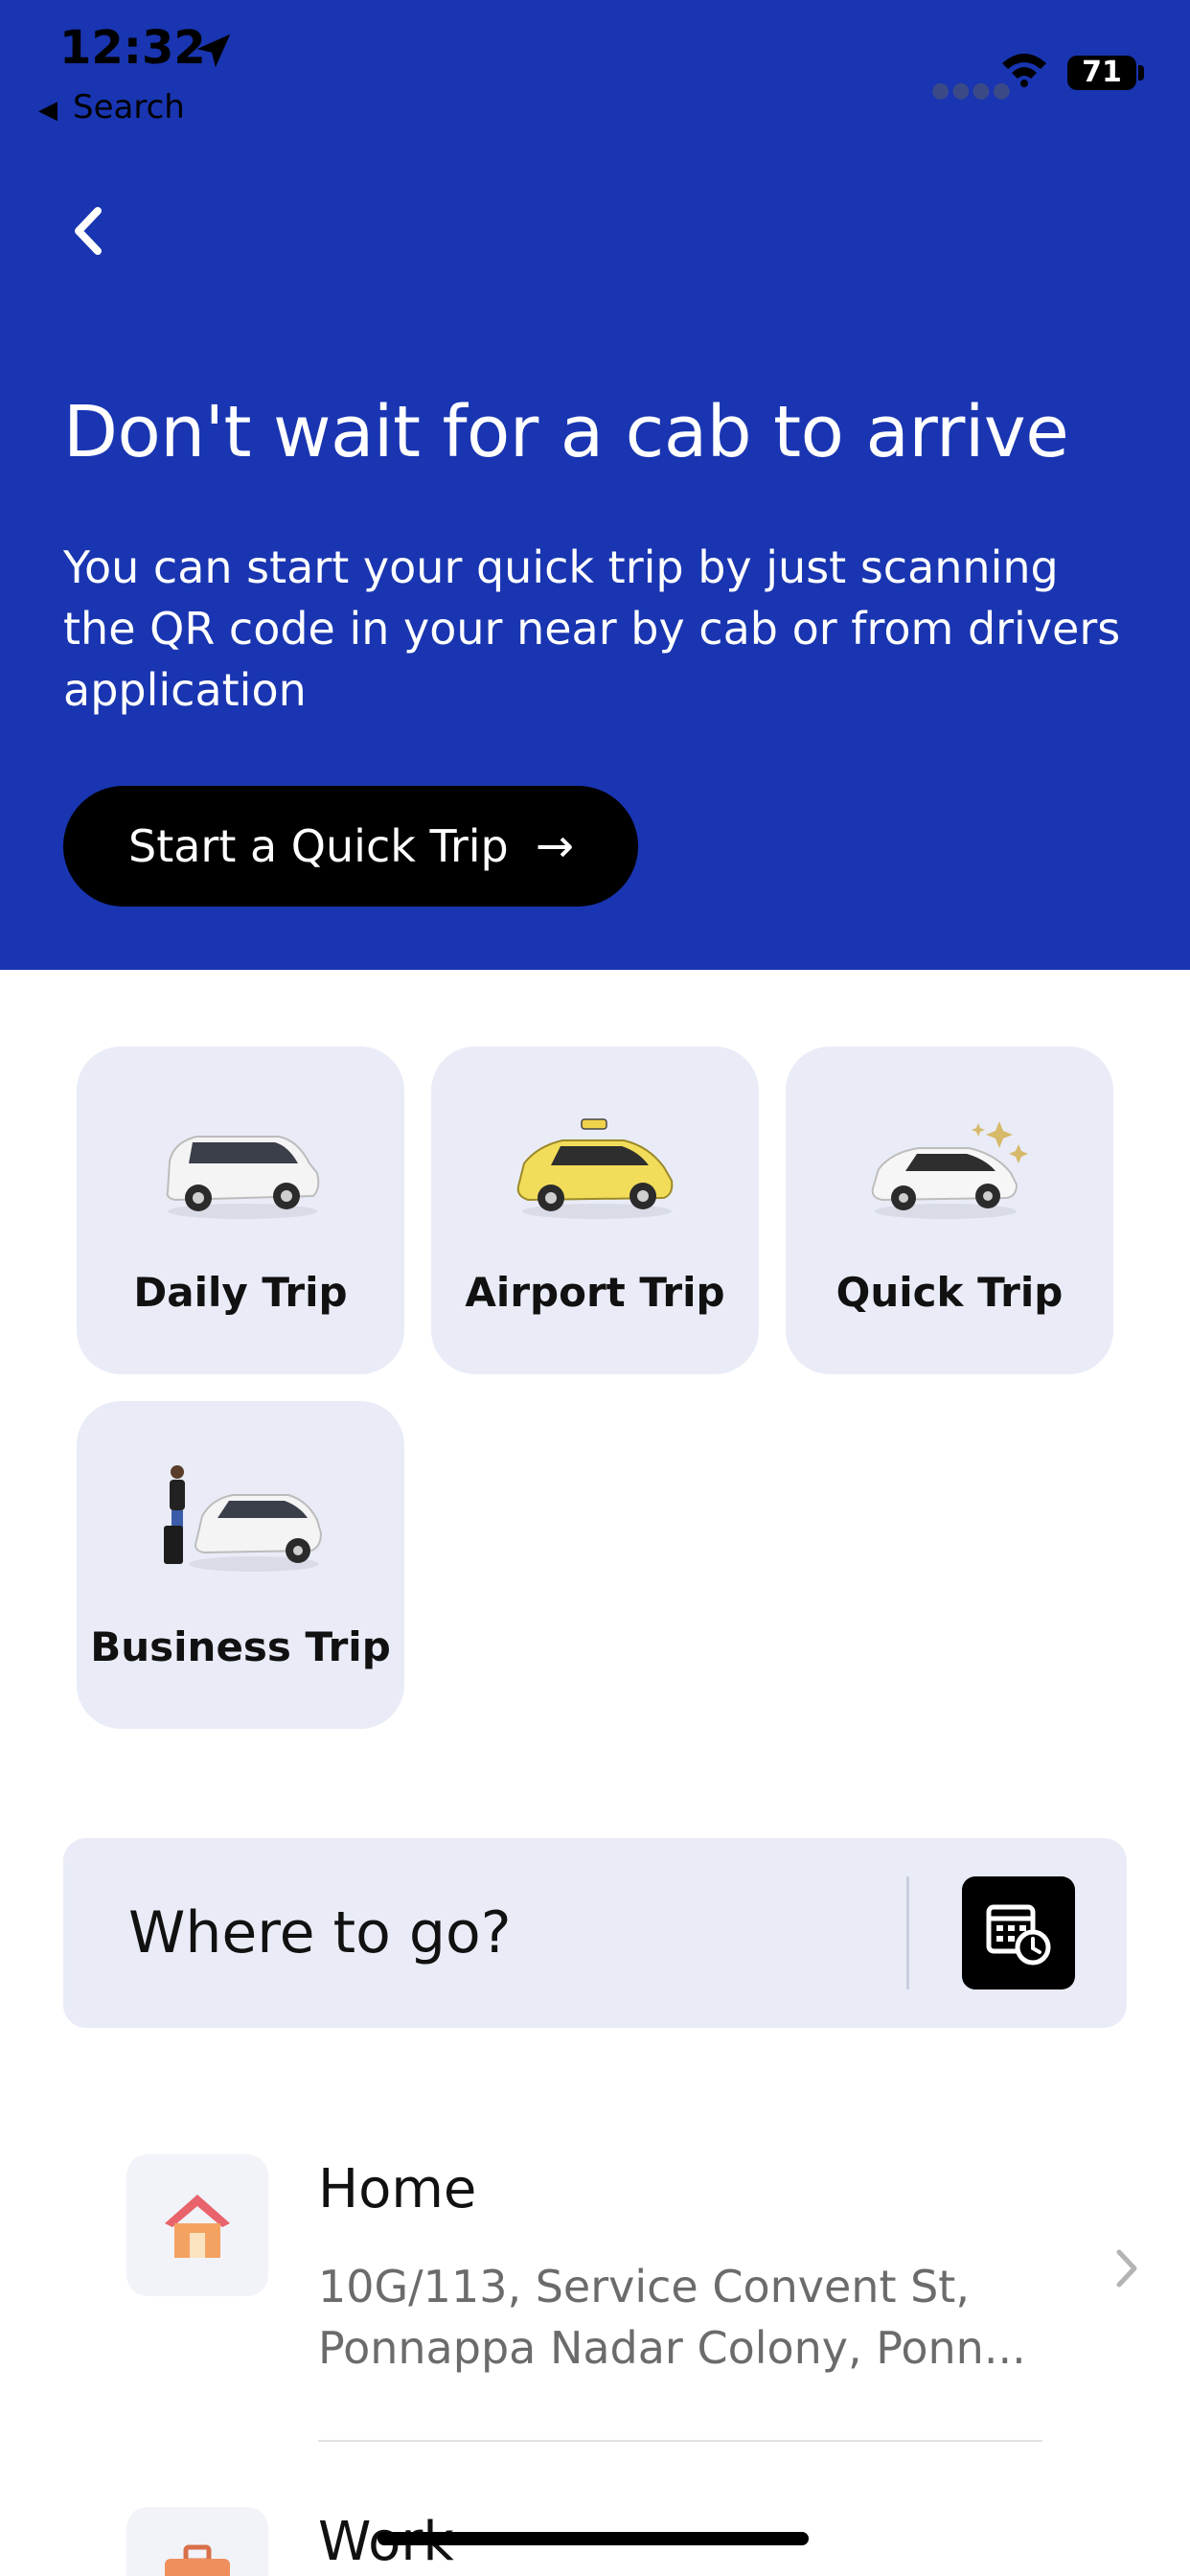 The height and width of the screenshot is (2576, 1190). Describe the element at coordinates (595, 1292) in the screenshot. I see `trip-tile-label: Airport Trip` at that location.